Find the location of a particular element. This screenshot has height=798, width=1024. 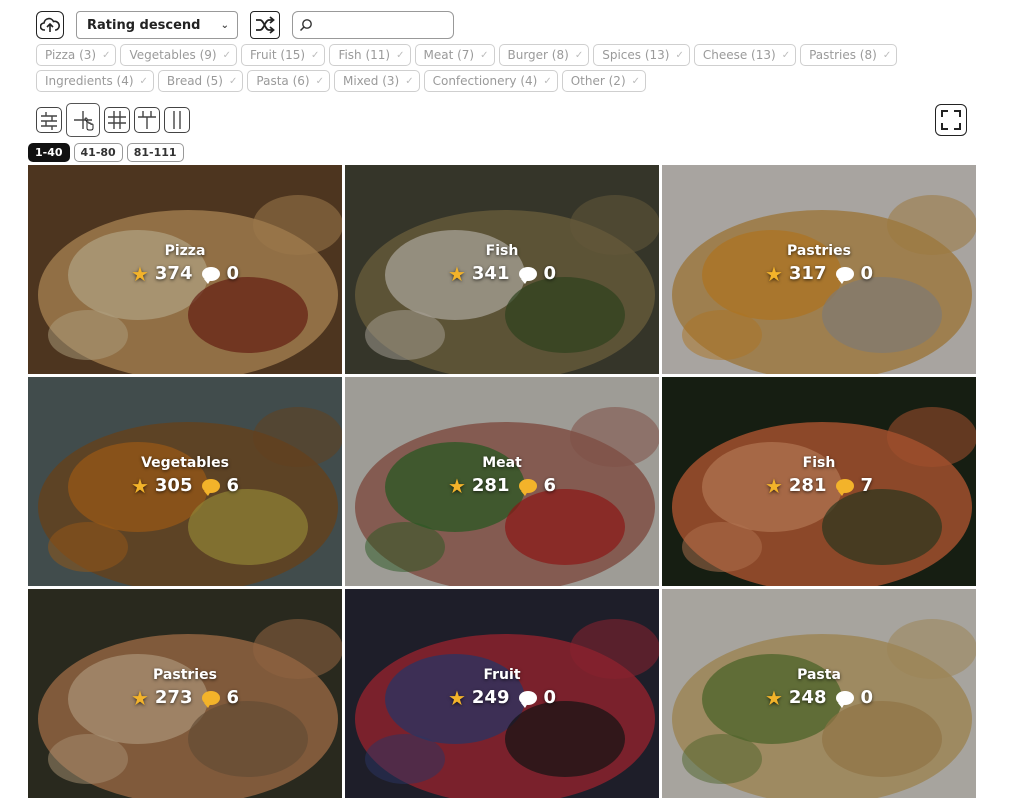

category-chip-label: Confectionery (4) is located at coordinates (485, 81).